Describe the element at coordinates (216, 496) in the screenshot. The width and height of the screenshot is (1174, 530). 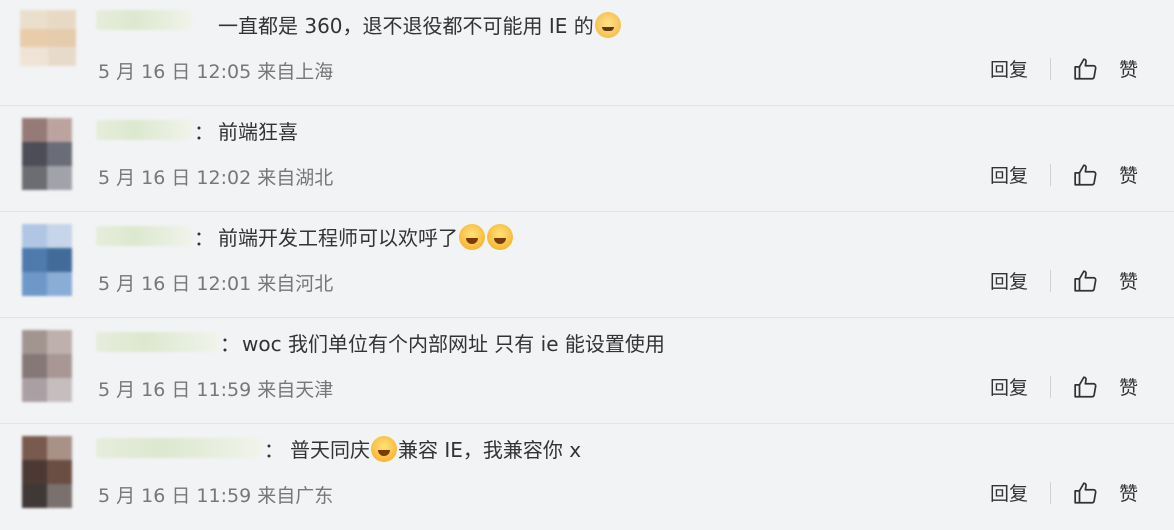
I see `comment-timestamp: 5 月 16 日 11:59 来自广东` at that location.